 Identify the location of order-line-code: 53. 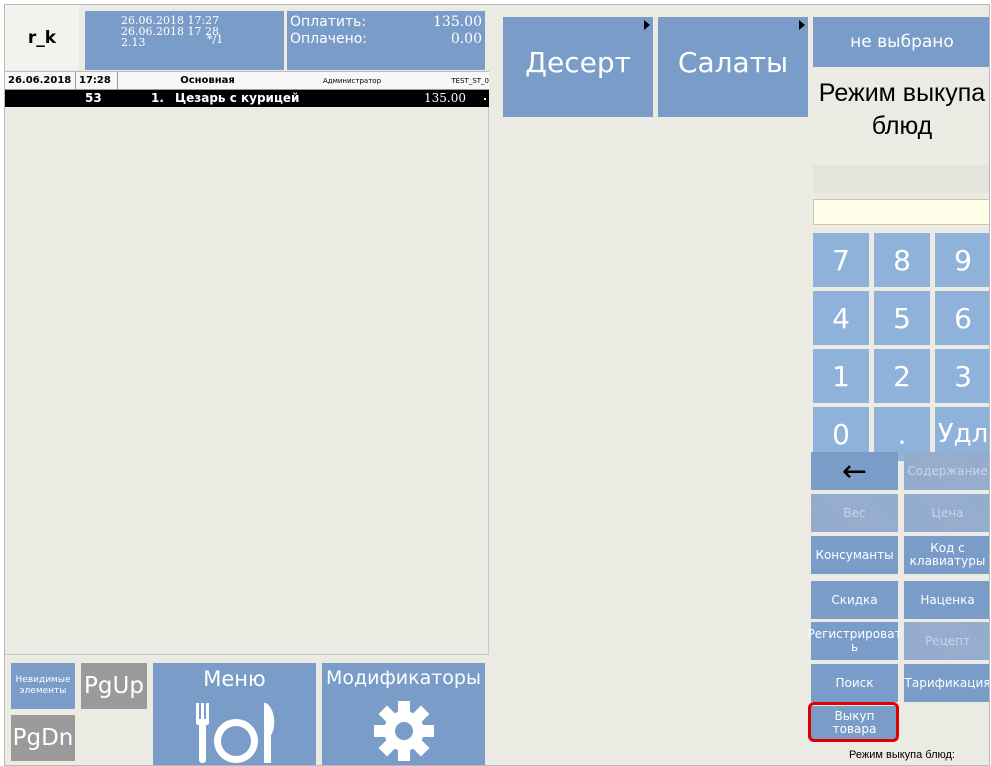
(93, 98).